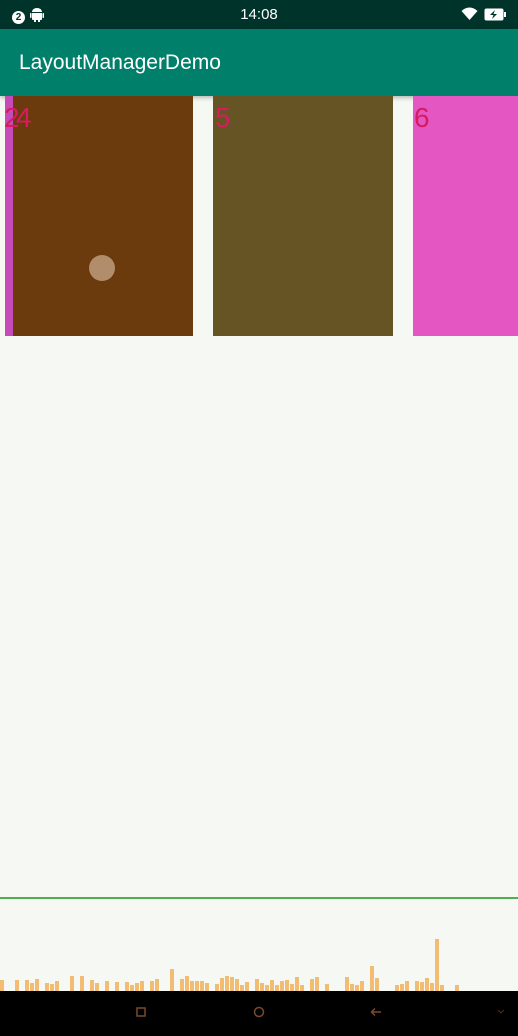 Image resolution: width=518 pixels, height=1036 pixels. What do you see at coordinates (98, 216) in the screenshot?
I see `list-item-card-4: 2 4` at bounding box center [98, 216].